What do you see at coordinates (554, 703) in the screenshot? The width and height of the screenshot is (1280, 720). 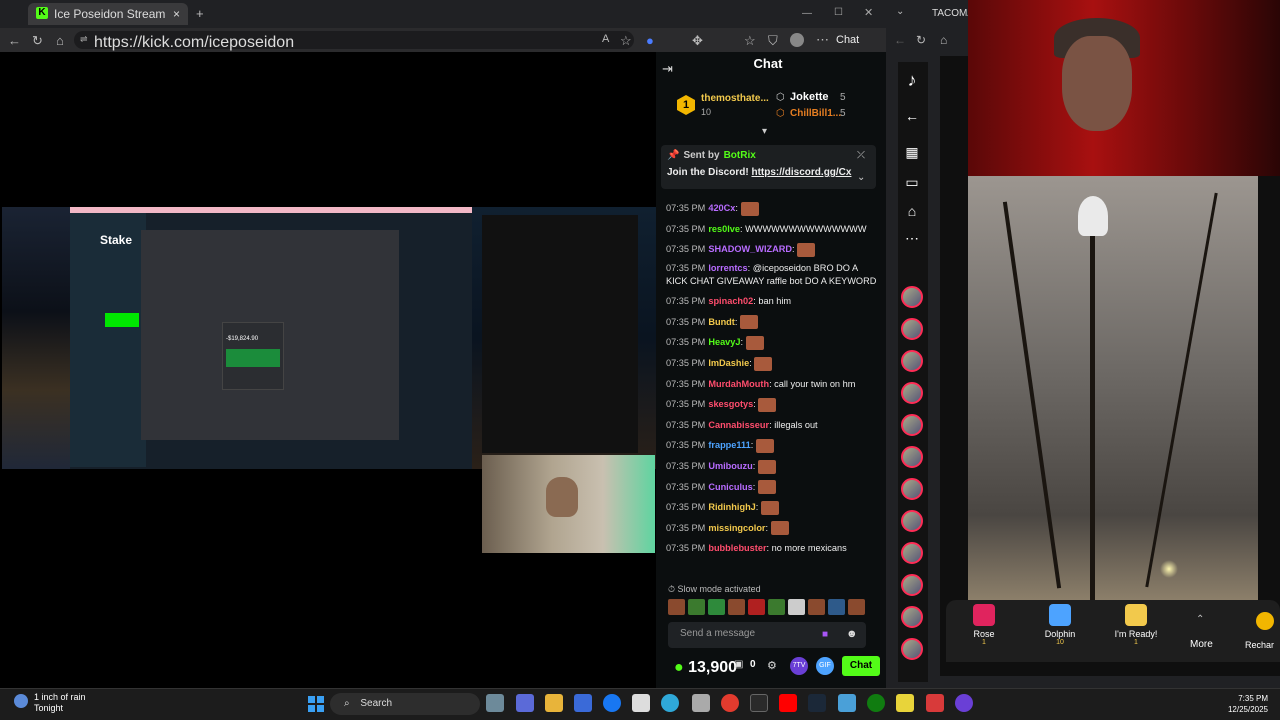 I see `file-explorer-icon` at bounding box center [554, 703].